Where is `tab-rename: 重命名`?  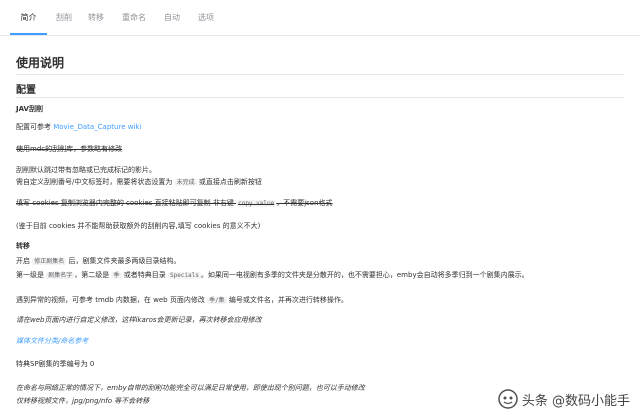 tab-rename: 重命名 is located at coordinates (134, 17).